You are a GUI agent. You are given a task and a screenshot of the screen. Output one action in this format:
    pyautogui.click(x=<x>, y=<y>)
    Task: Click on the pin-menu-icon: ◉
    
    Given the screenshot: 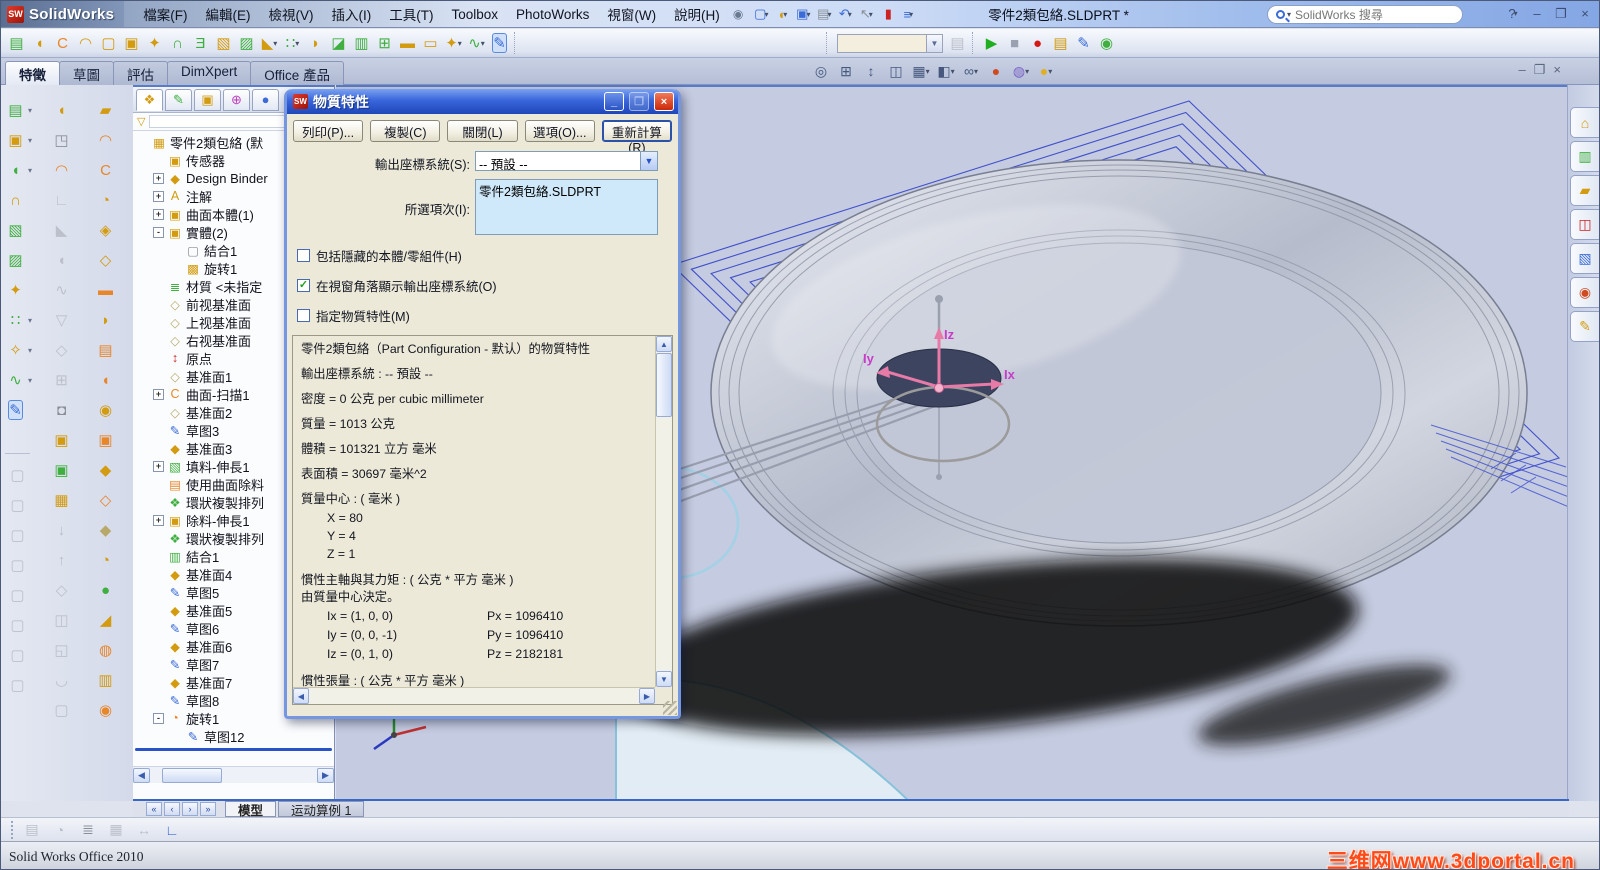 What is the action you would take?
    pyautogui.click(x=738, y=14)
    